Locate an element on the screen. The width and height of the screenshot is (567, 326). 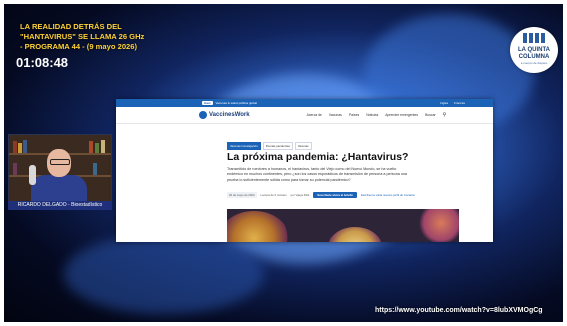
nav-item: Buscar is located at coordinates (430, 115).